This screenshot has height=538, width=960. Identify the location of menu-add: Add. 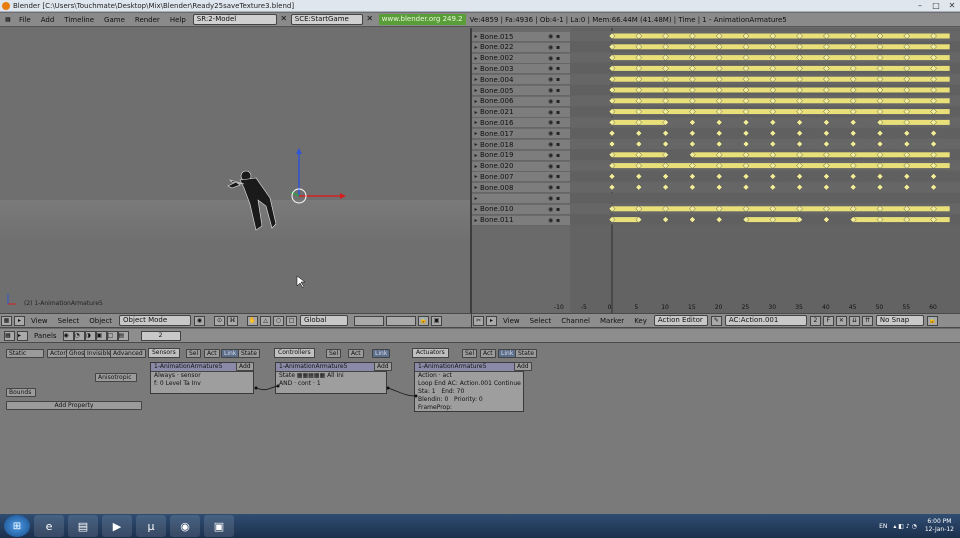
(48, 20).